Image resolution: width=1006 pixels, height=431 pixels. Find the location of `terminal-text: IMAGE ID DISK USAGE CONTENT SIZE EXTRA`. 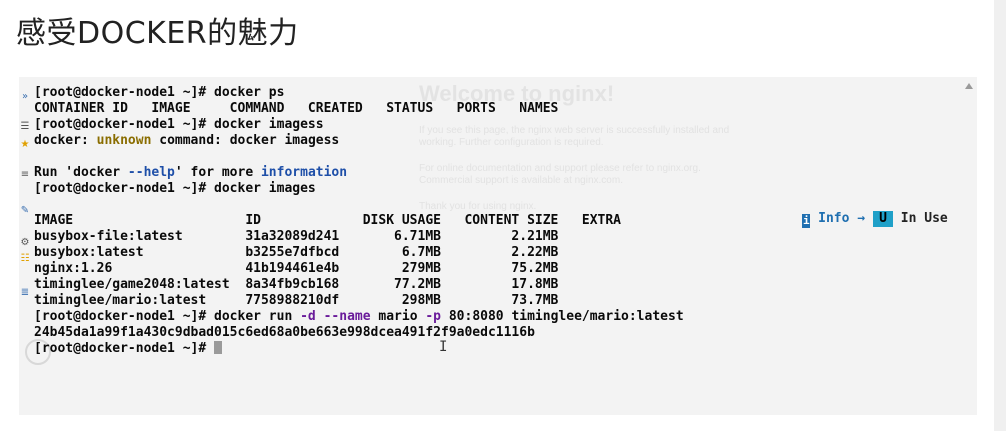

terminal-text: IMAGE ID DISK USAGE CONTENT SIZE EXTRA is located at coordinates (327, 220).